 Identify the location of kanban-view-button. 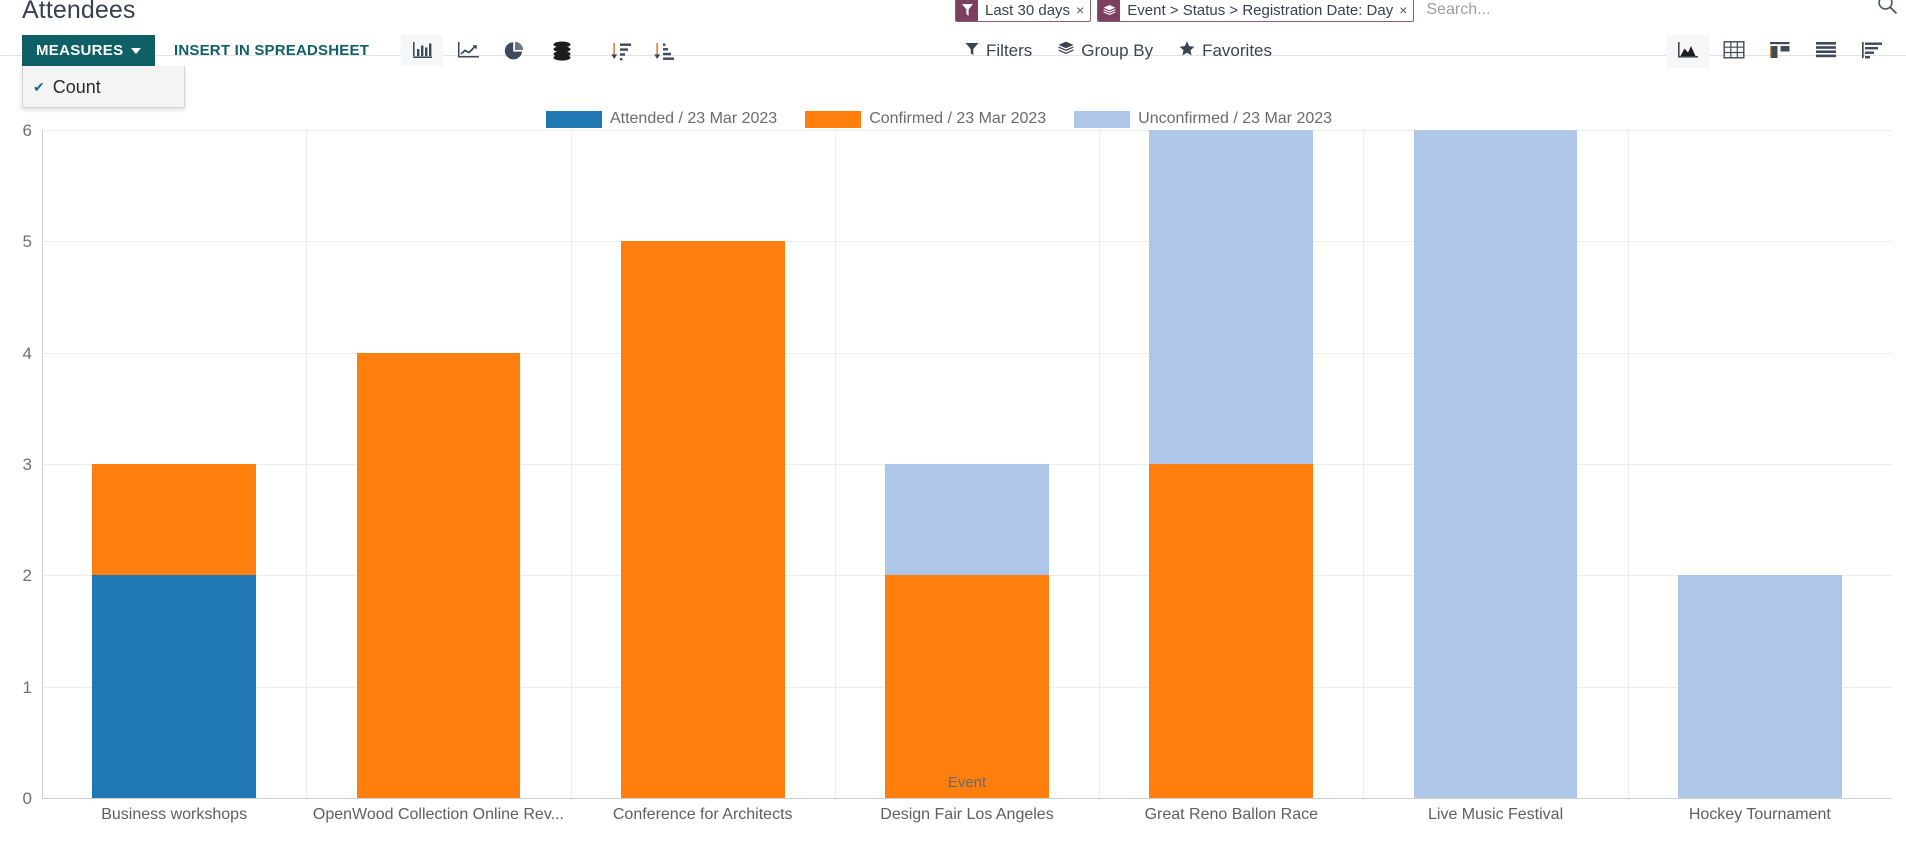
(1780, 51).